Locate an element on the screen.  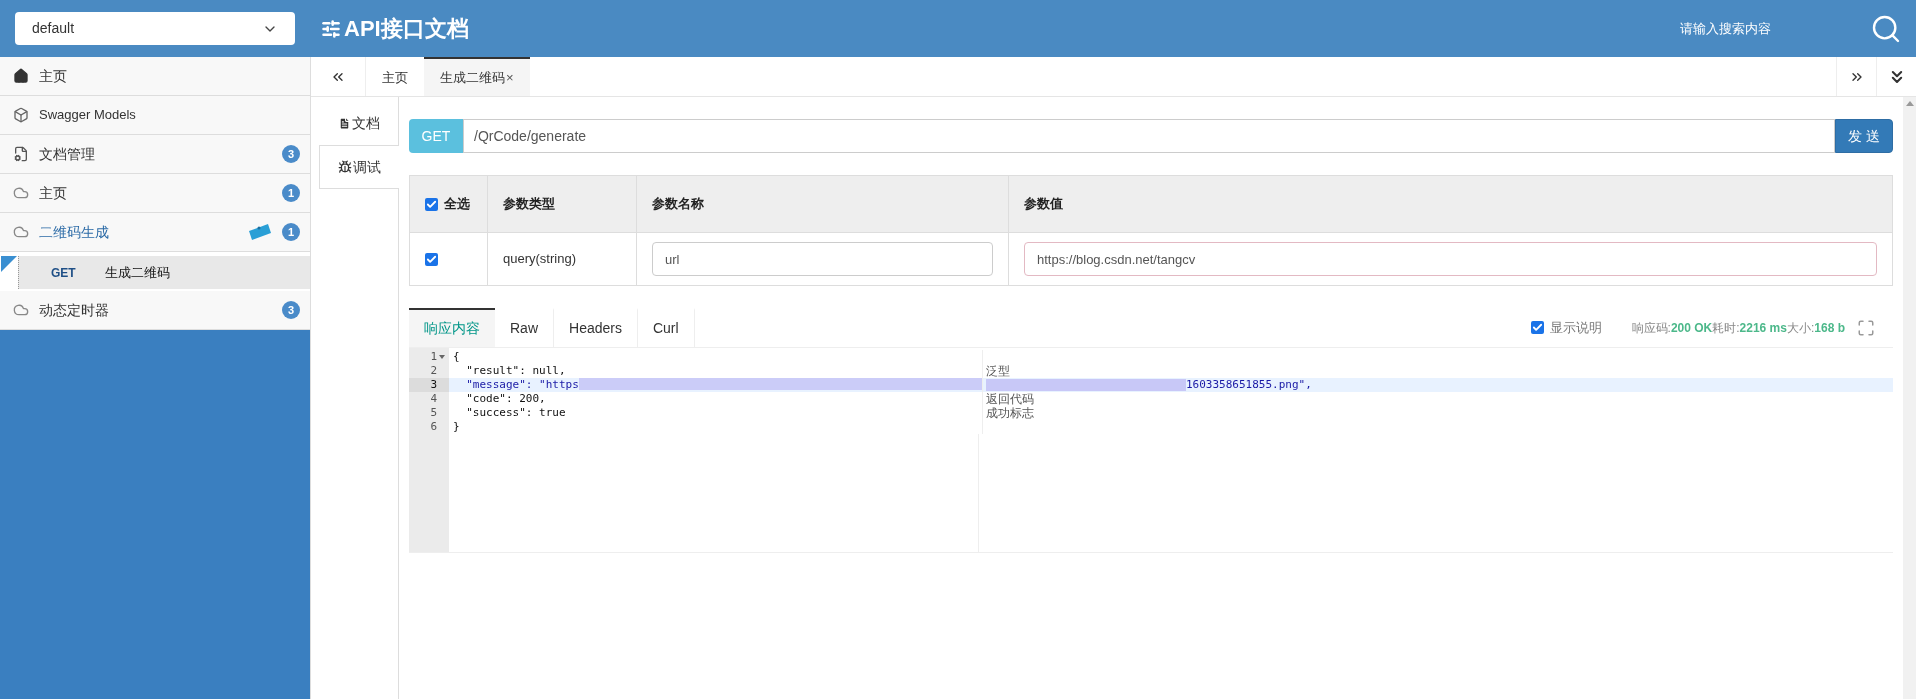
path-field: /QrCode/generate is located at coordinates (1149, 136).